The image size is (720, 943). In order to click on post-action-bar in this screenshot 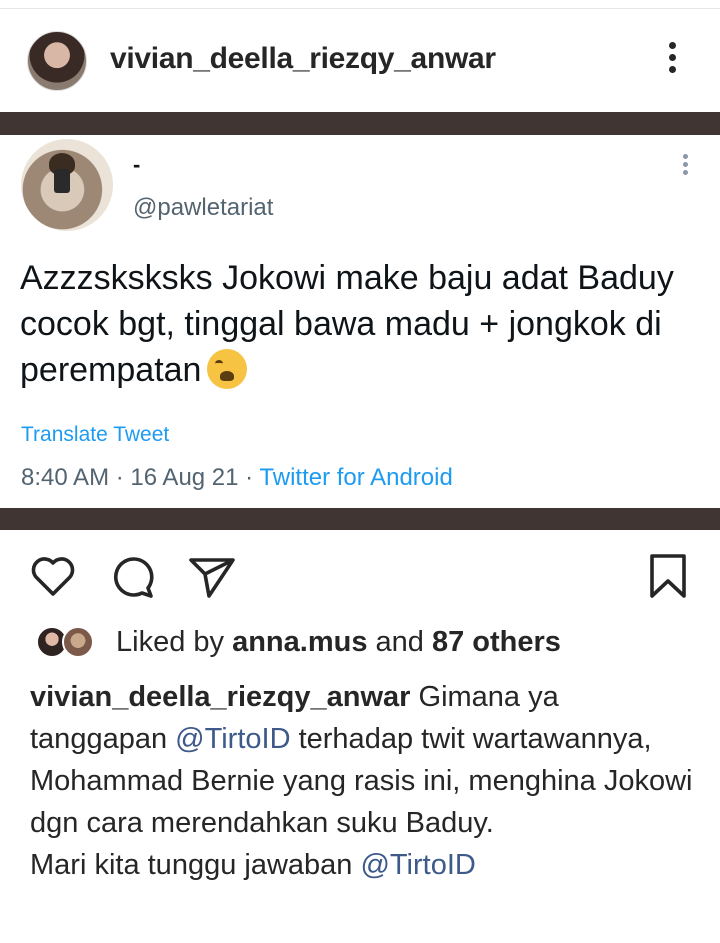, I will do `click(360, 576)`.